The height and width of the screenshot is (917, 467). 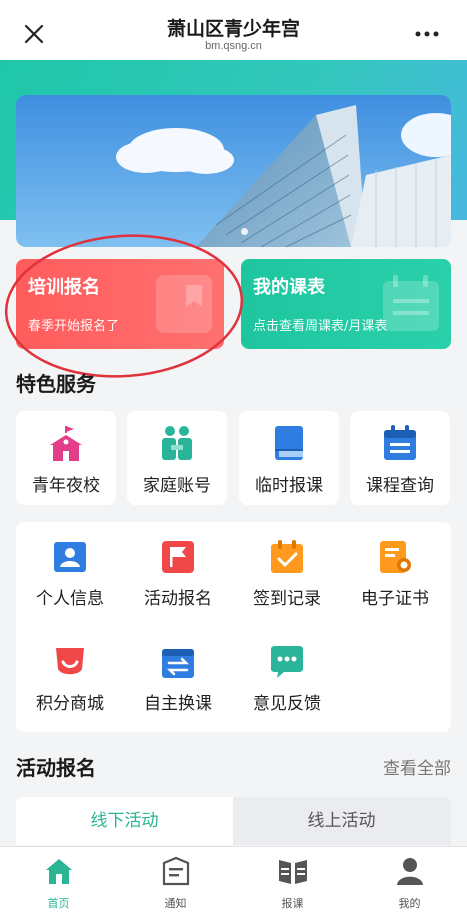 I want to click on feature-course-query: 课程查询, so click(x=400, y=458).